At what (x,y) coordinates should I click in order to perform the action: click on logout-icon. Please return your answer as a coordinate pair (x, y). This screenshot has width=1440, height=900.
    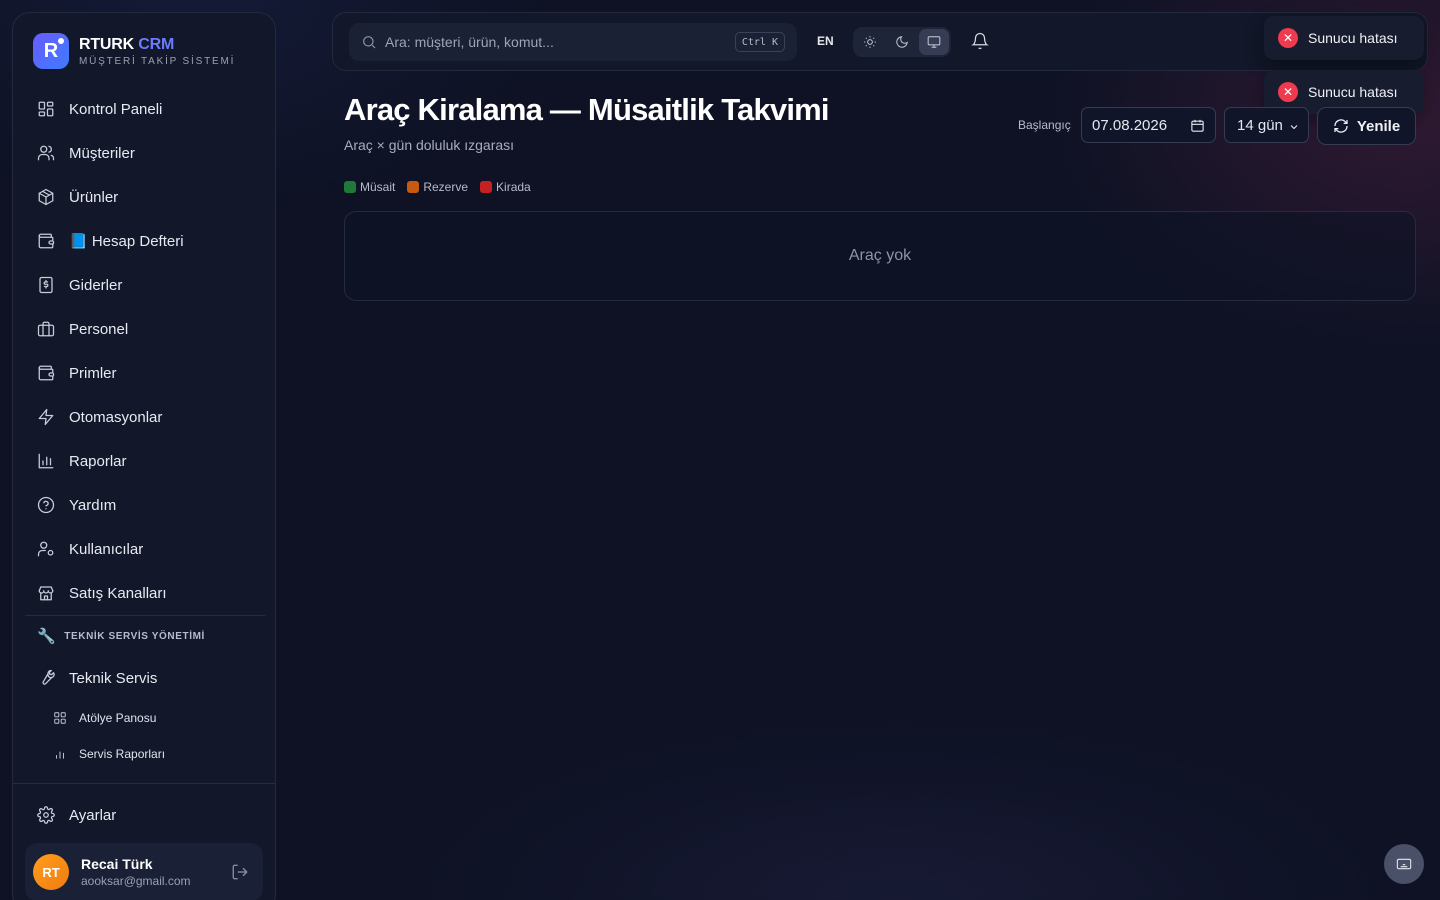
    Looking at the image, I should click on (240, 872).